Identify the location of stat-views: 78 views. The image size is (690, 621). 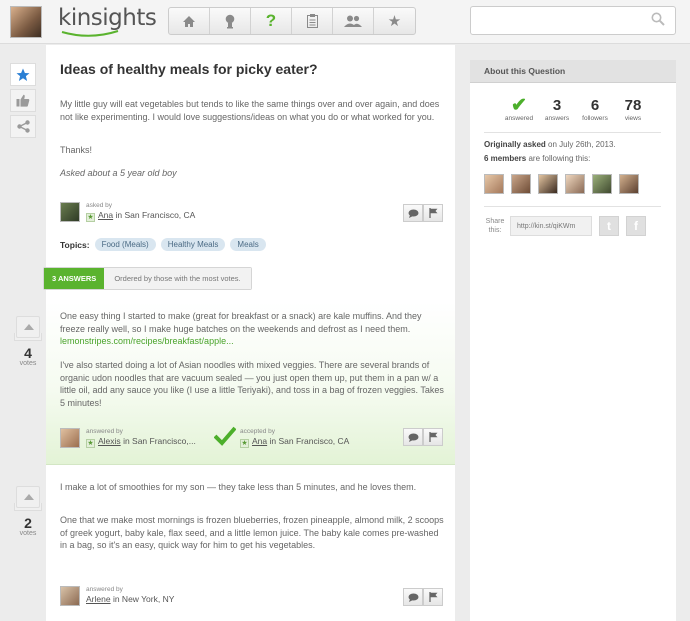
(633, 109).